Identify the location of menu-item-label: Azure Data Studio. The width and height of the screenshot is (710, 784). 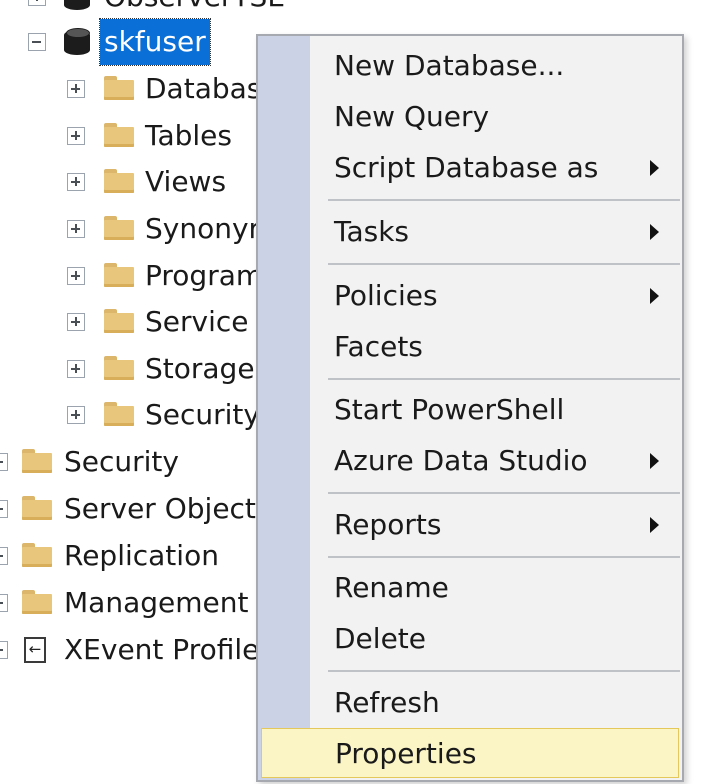
(461, 460).